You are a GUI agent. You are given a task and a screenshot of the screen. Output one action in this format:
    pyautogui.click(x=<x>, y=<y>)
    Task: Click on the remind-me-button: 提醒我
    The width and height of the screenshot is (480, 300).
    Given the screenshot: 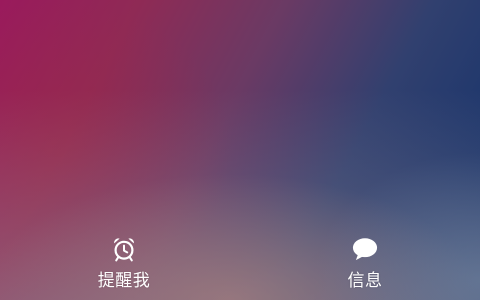 What is the action you would take?
    pyautogui.click(x=124, y=268)
    